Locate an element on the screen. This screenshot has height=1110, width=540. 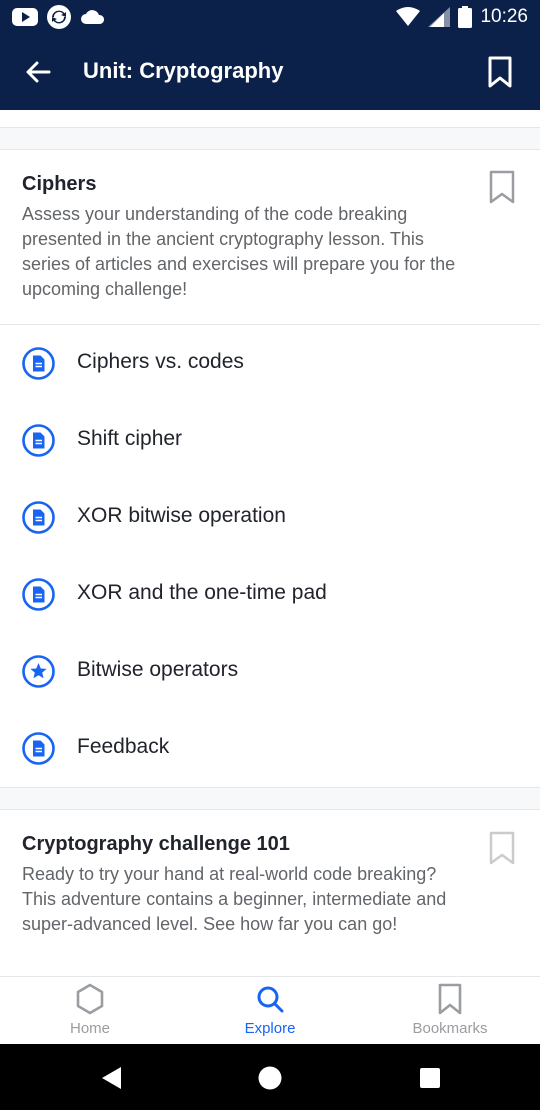
recents-square-icon is located at coordinates (430, 1078).